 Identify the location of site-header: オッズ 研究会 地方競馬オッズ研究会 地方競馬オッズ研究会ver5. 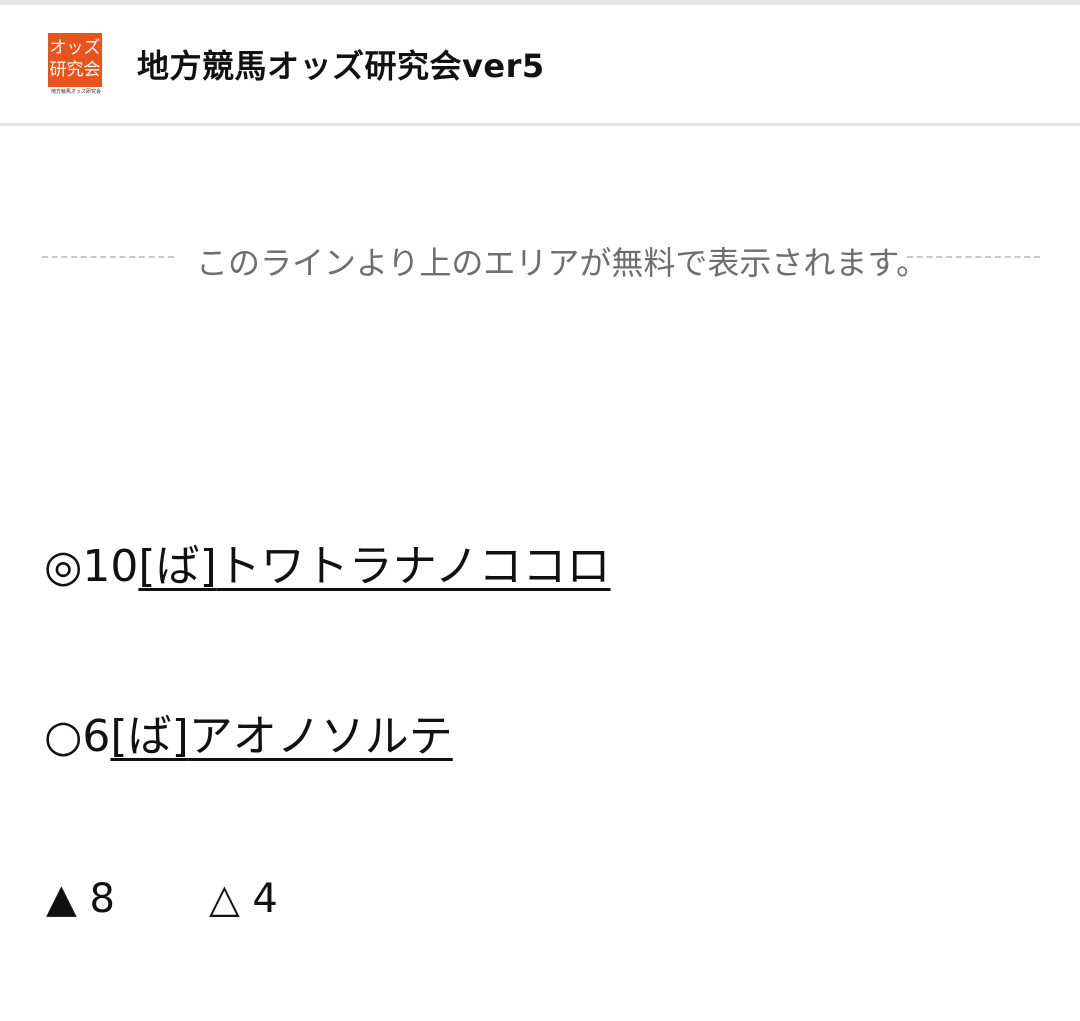
(540, 65).